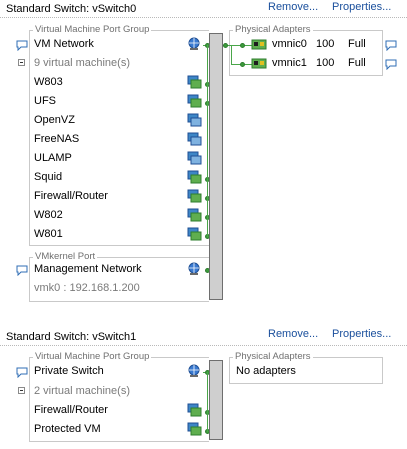  Describe the element at coordinates (357, 44) in the screenshot. I see `adapter-vmnic0-duplex: Full` at that location.